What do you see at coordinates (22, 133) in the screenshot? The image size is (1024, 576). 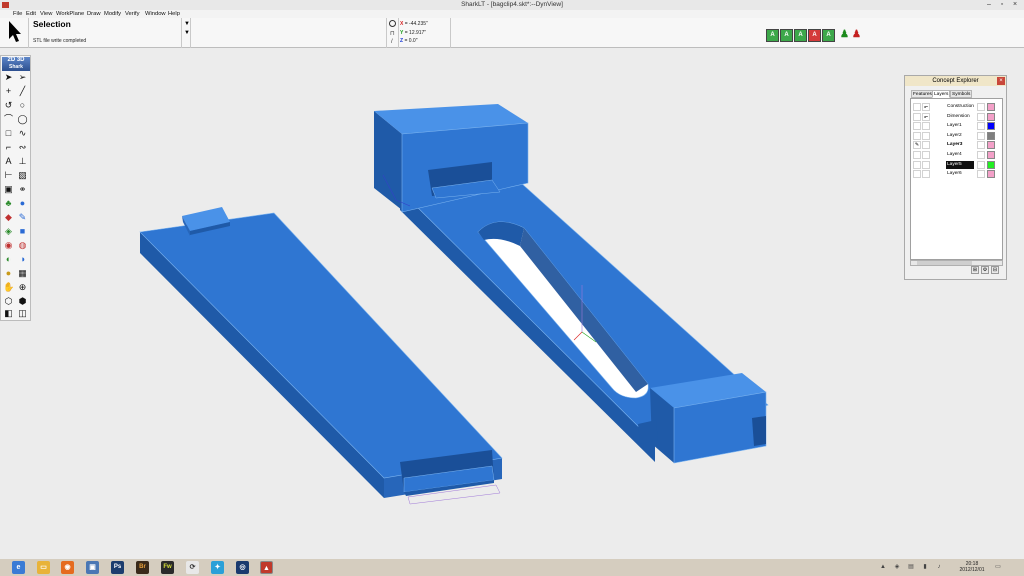 I see `spline-icon: ∿` at bounding box center [22, 133].